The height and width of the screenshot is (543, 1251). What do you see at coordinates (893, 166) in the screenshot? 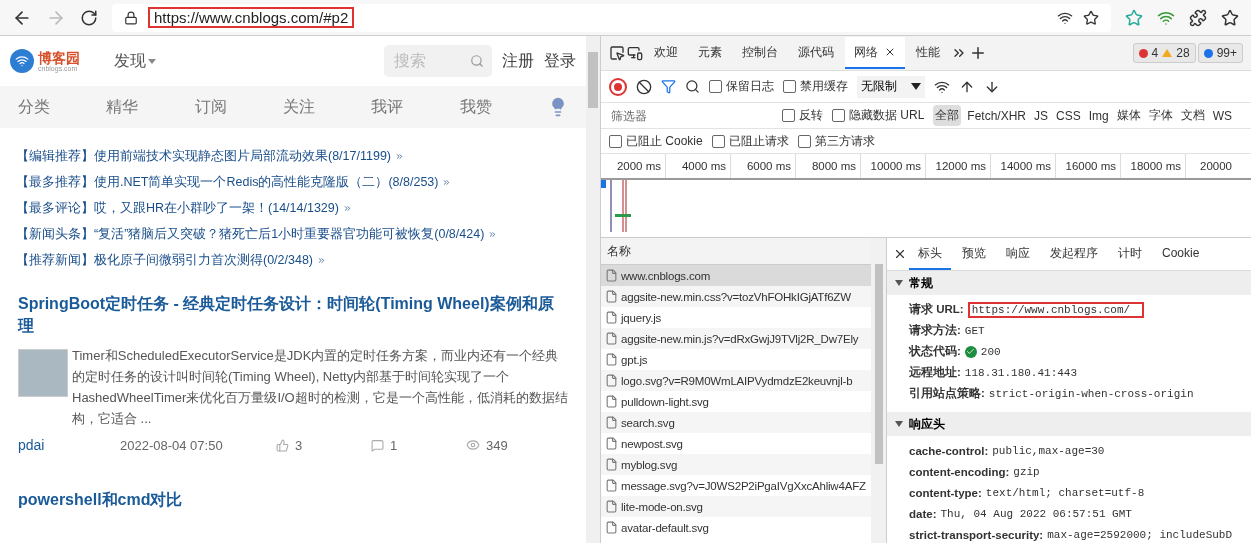
I see `timeline-tick: 10000 ms` at bounding box center [893, 166].